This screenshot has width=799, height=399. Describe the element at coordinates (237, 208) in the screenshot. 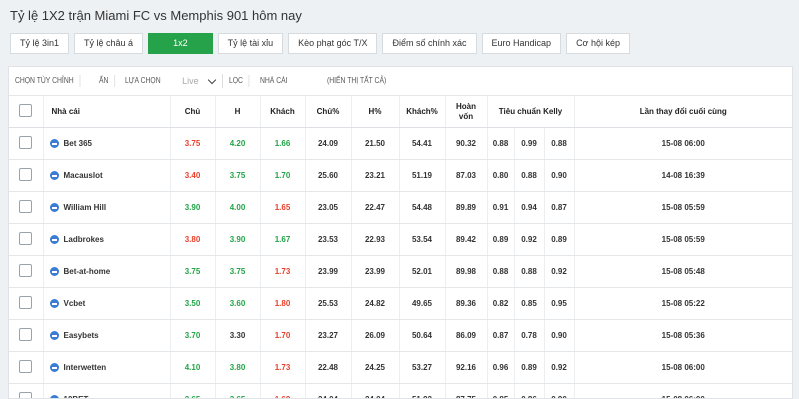

I see `draw-odds: 4.00` at that location.